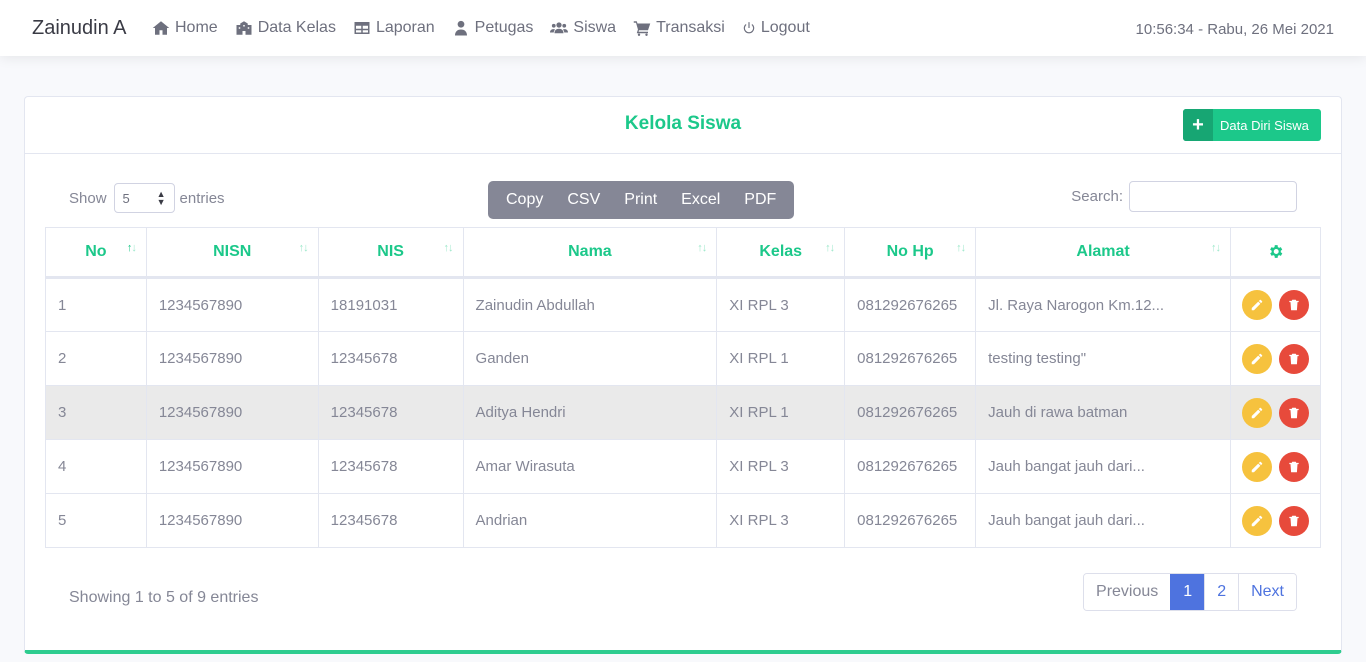  I want to click on nav-item-laporan: Laporan, so click(394, 28).